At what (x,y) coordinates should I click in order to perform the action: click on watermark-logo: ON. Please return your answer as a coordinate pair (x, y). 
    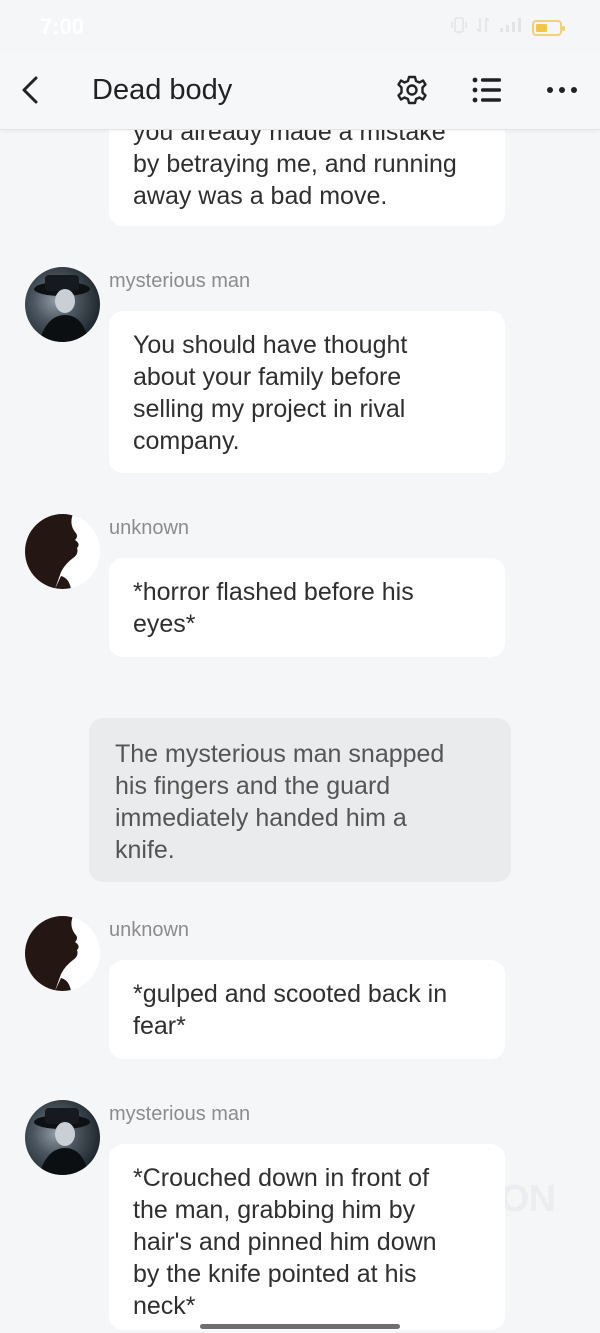
    Looking at the image, I should click on (528, 1199).